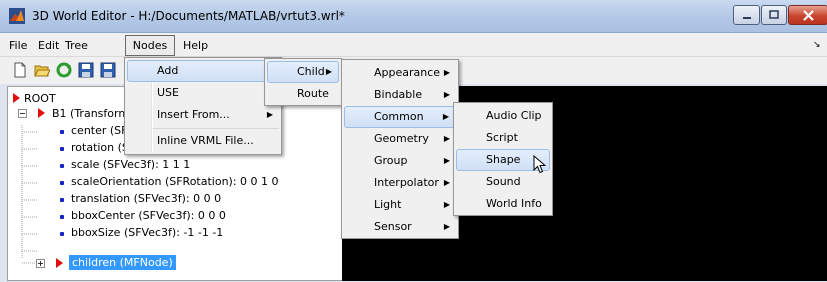 This screenshot has width=827, height=282. What do you see at coordinates (22, 113) in the screenshot?
I see `collapse-icon` at bounding box center [22, 113].